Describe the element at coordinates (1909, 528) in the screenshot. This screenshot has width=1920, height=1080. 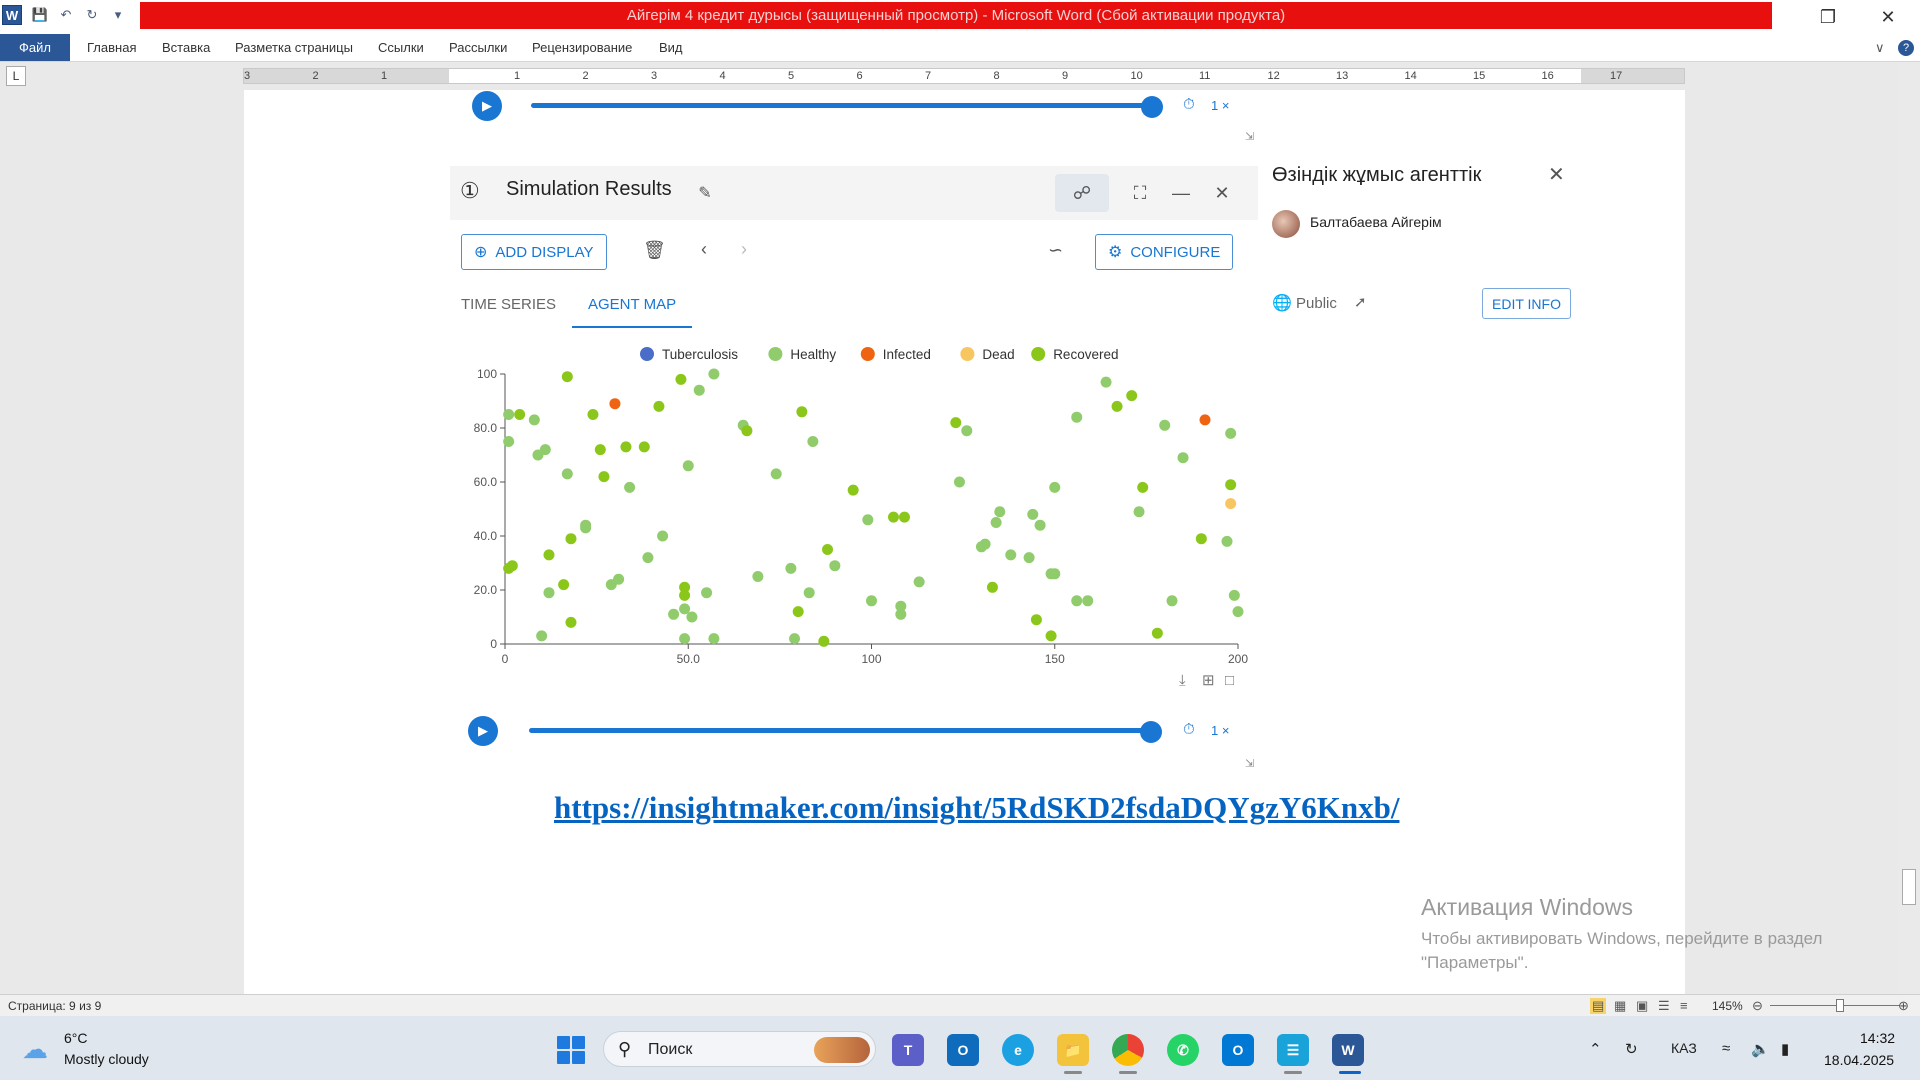
I see `vertical-scrollbar` at that location.